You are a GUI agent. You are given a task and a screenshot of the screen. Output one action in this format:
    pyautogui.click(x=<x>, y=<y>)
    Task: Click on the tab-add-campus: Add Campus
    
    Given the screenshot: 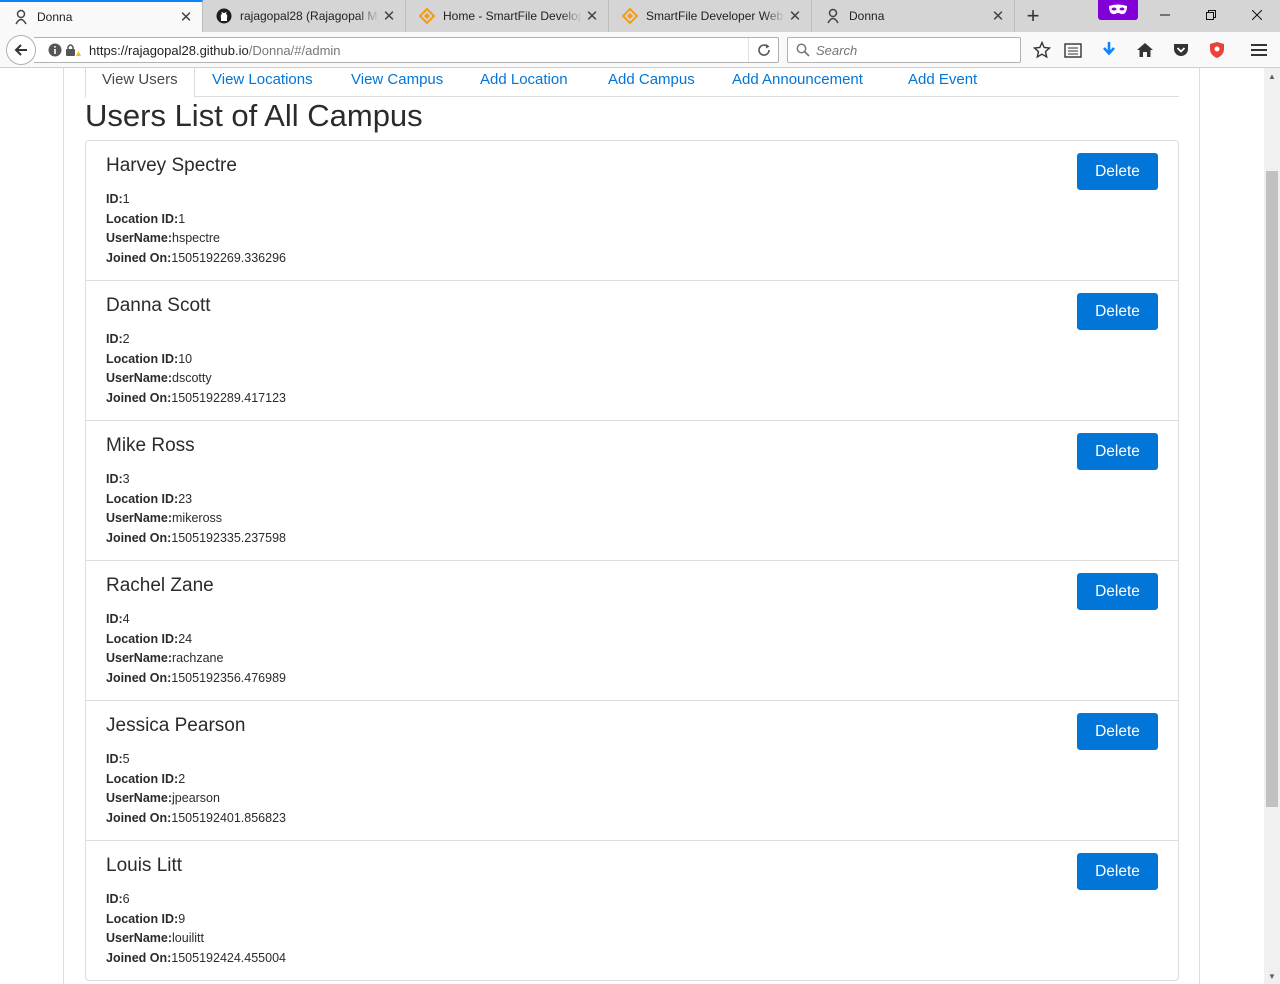 What is the action you would take?
    pyautogui.click(x=651, y=82)
    